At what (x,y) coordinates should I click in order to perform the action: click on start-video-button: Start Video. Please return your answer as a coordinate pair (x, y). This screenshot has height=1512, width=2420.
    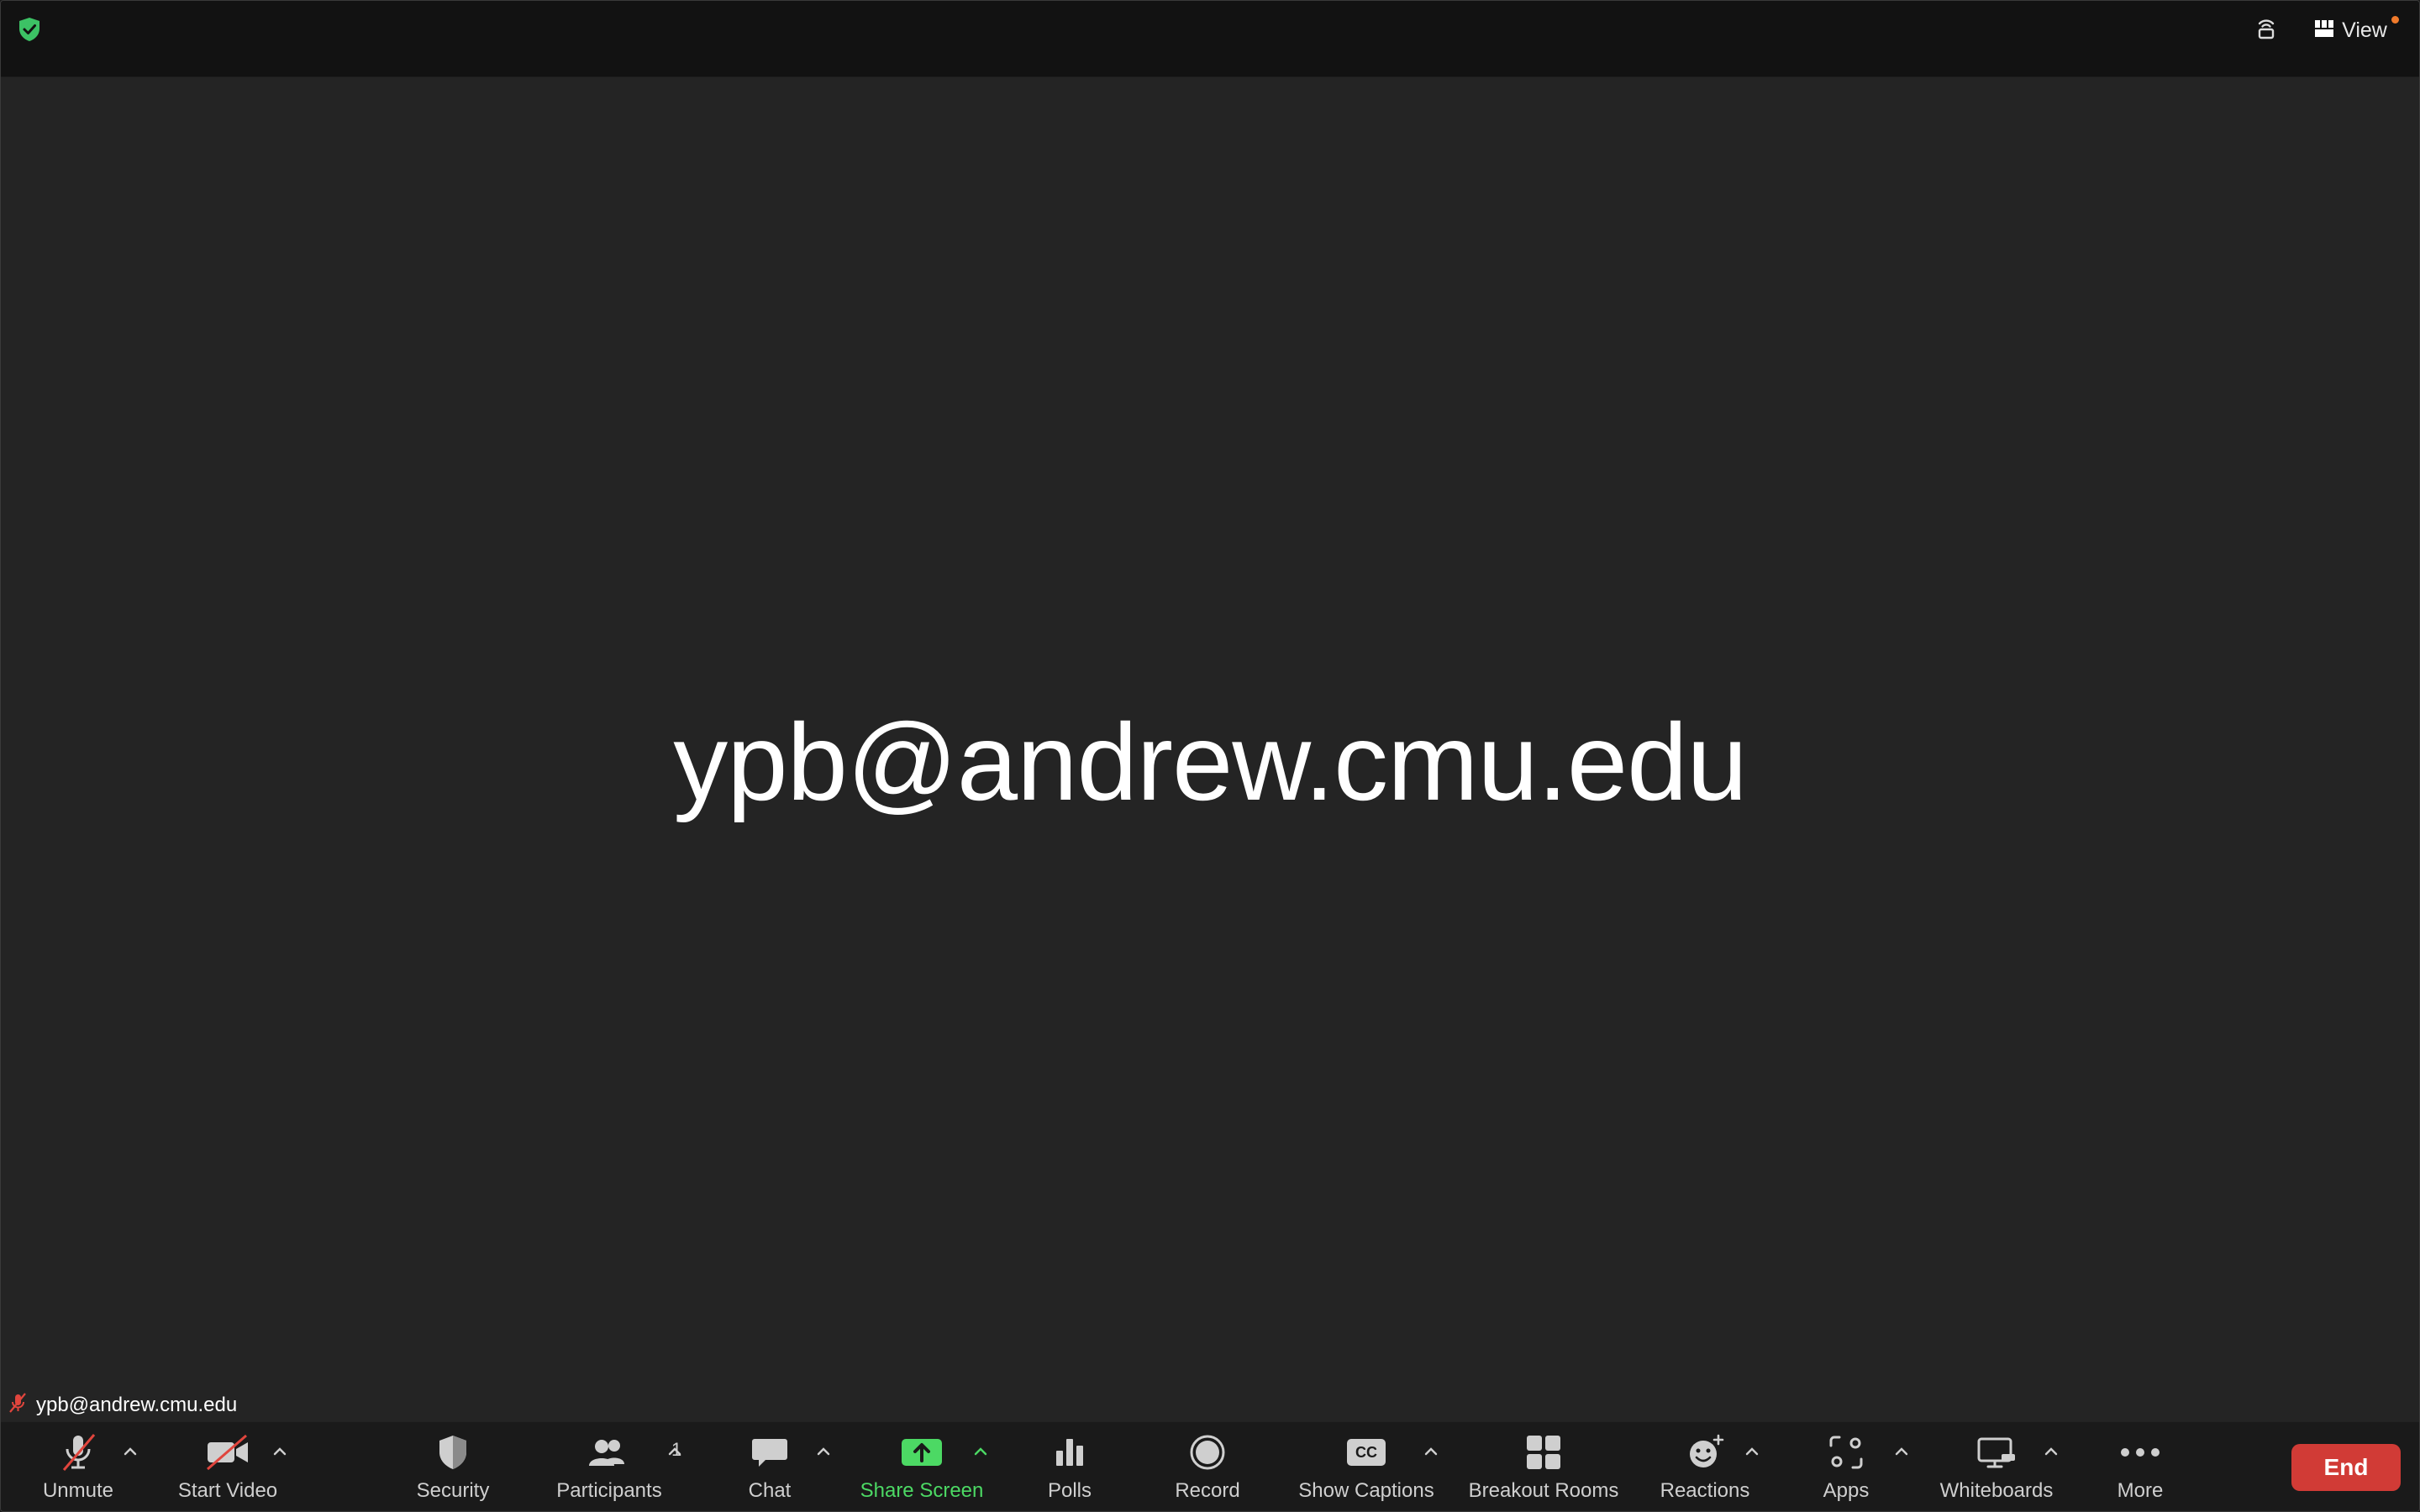
    Looking at the image, I should click on (228, 1467).